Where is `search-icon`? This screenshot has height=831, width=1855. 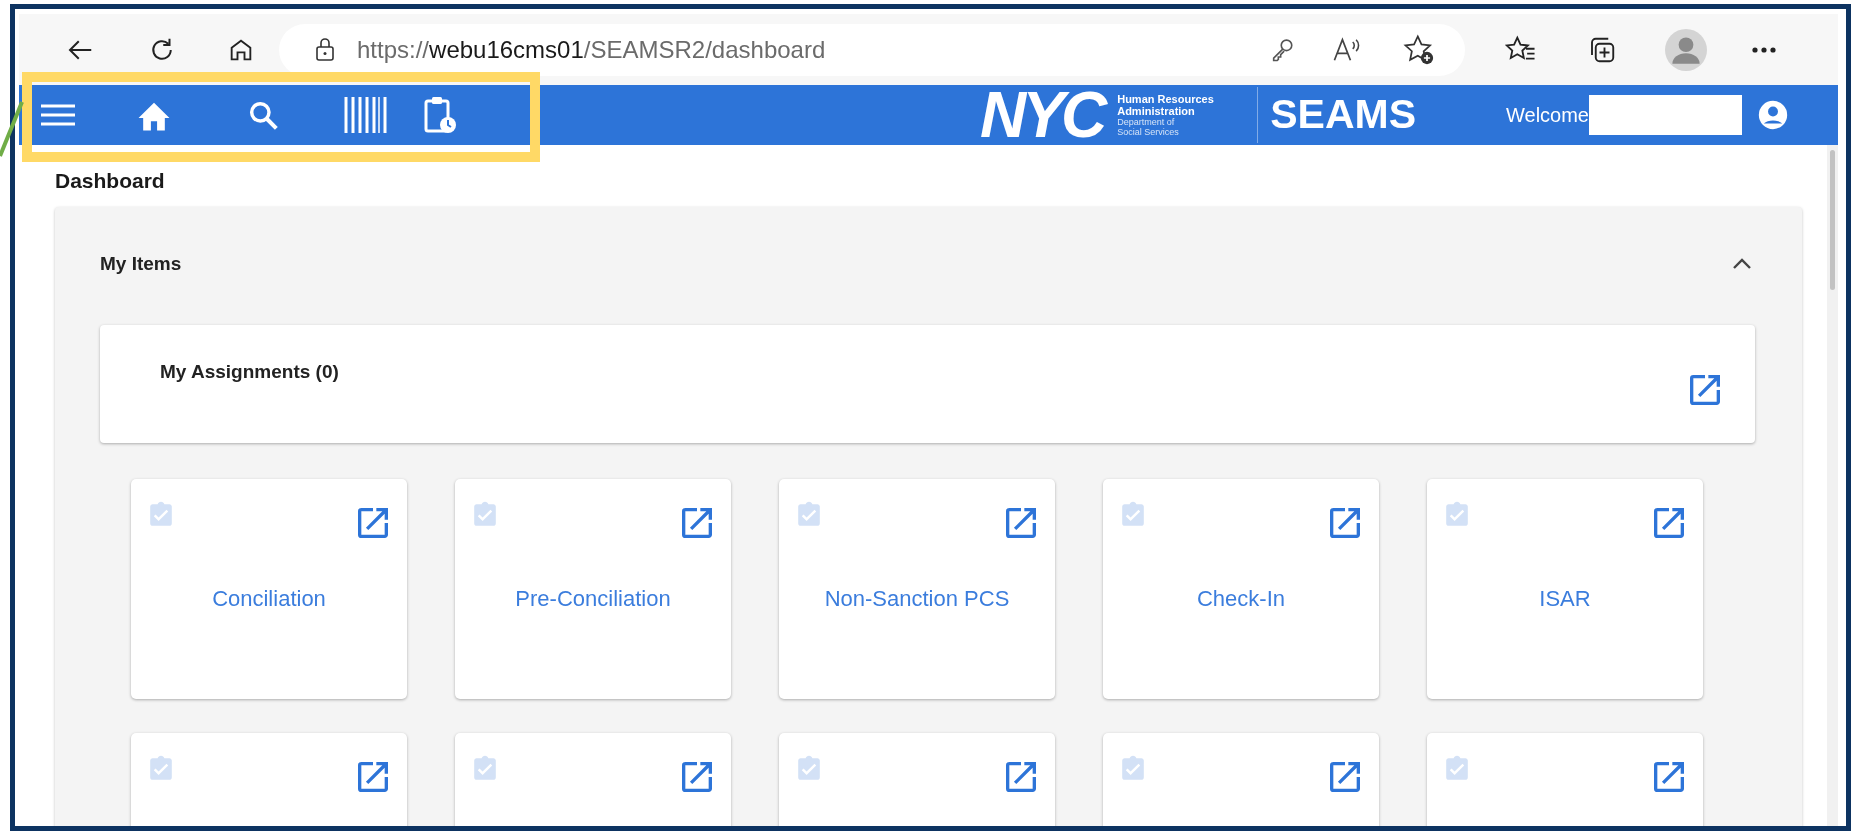 search-icon is located at coordinates (263, 115).